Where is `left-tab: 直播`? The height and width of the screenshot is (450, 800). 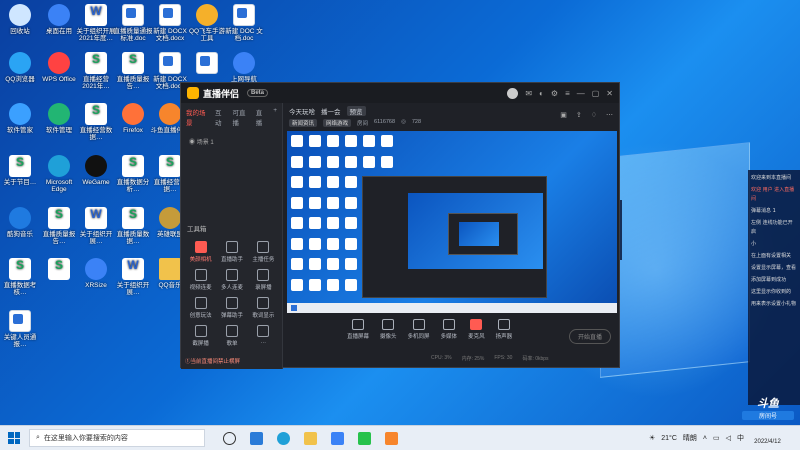 left-tab: 直播 is located at coordinates (261, 117).